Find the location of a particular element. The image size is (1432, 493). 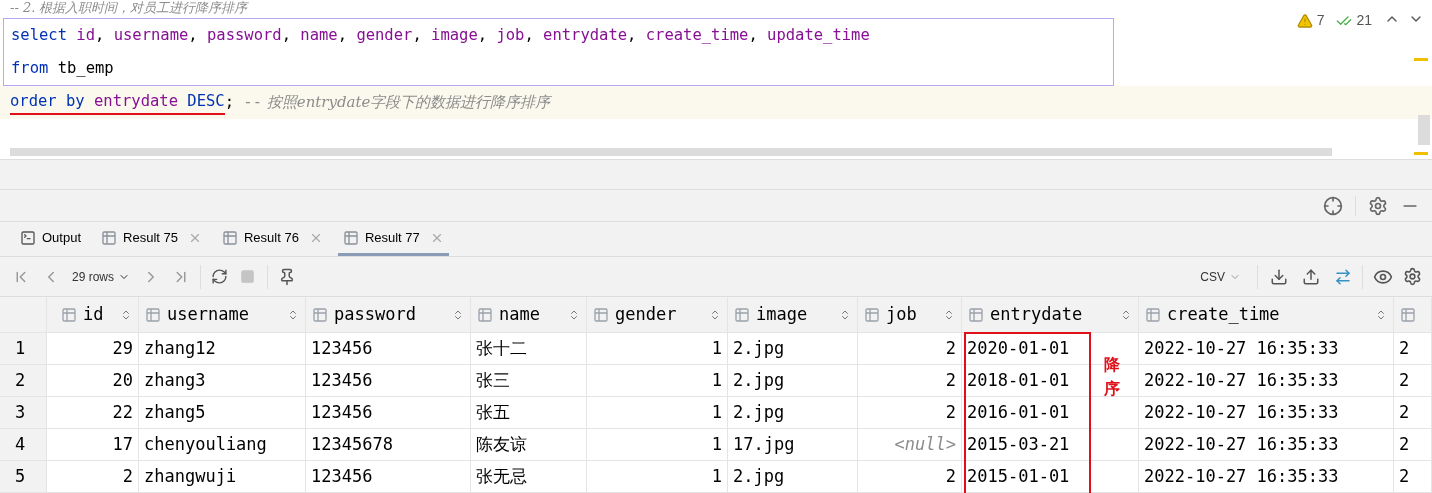

check-count: 21 is located at coordinates (1364, 20).